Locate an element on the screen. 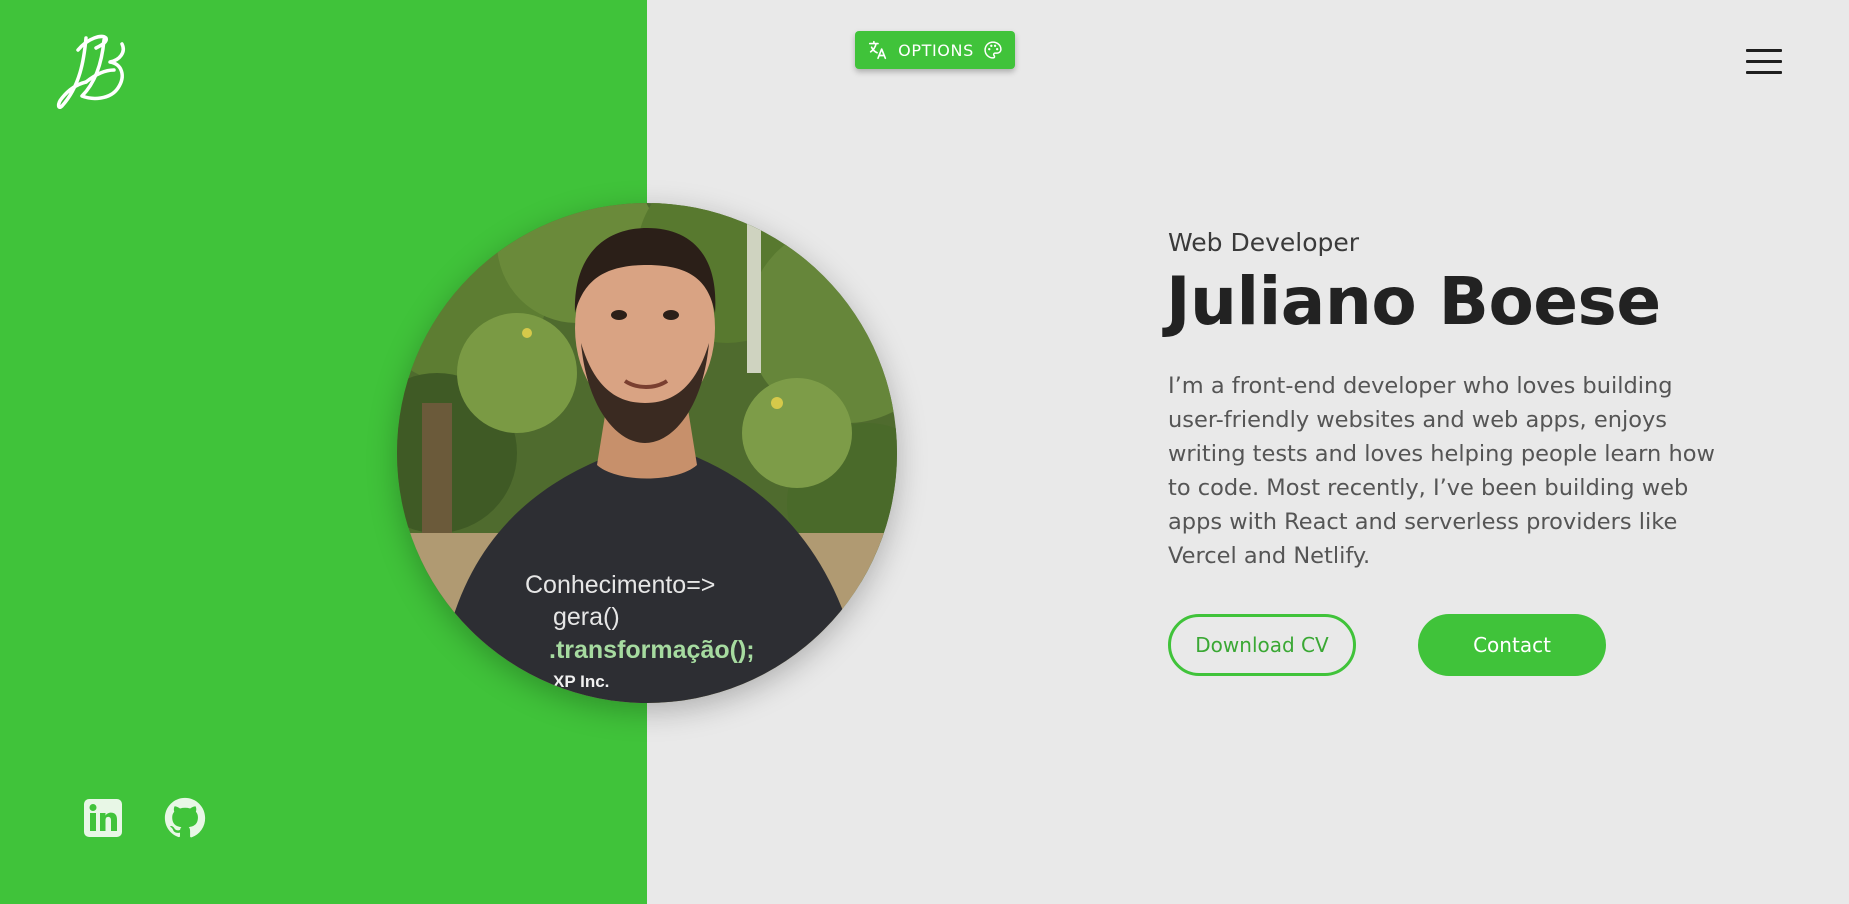  contact-button: Contact is located at coordinates (1512, 645).